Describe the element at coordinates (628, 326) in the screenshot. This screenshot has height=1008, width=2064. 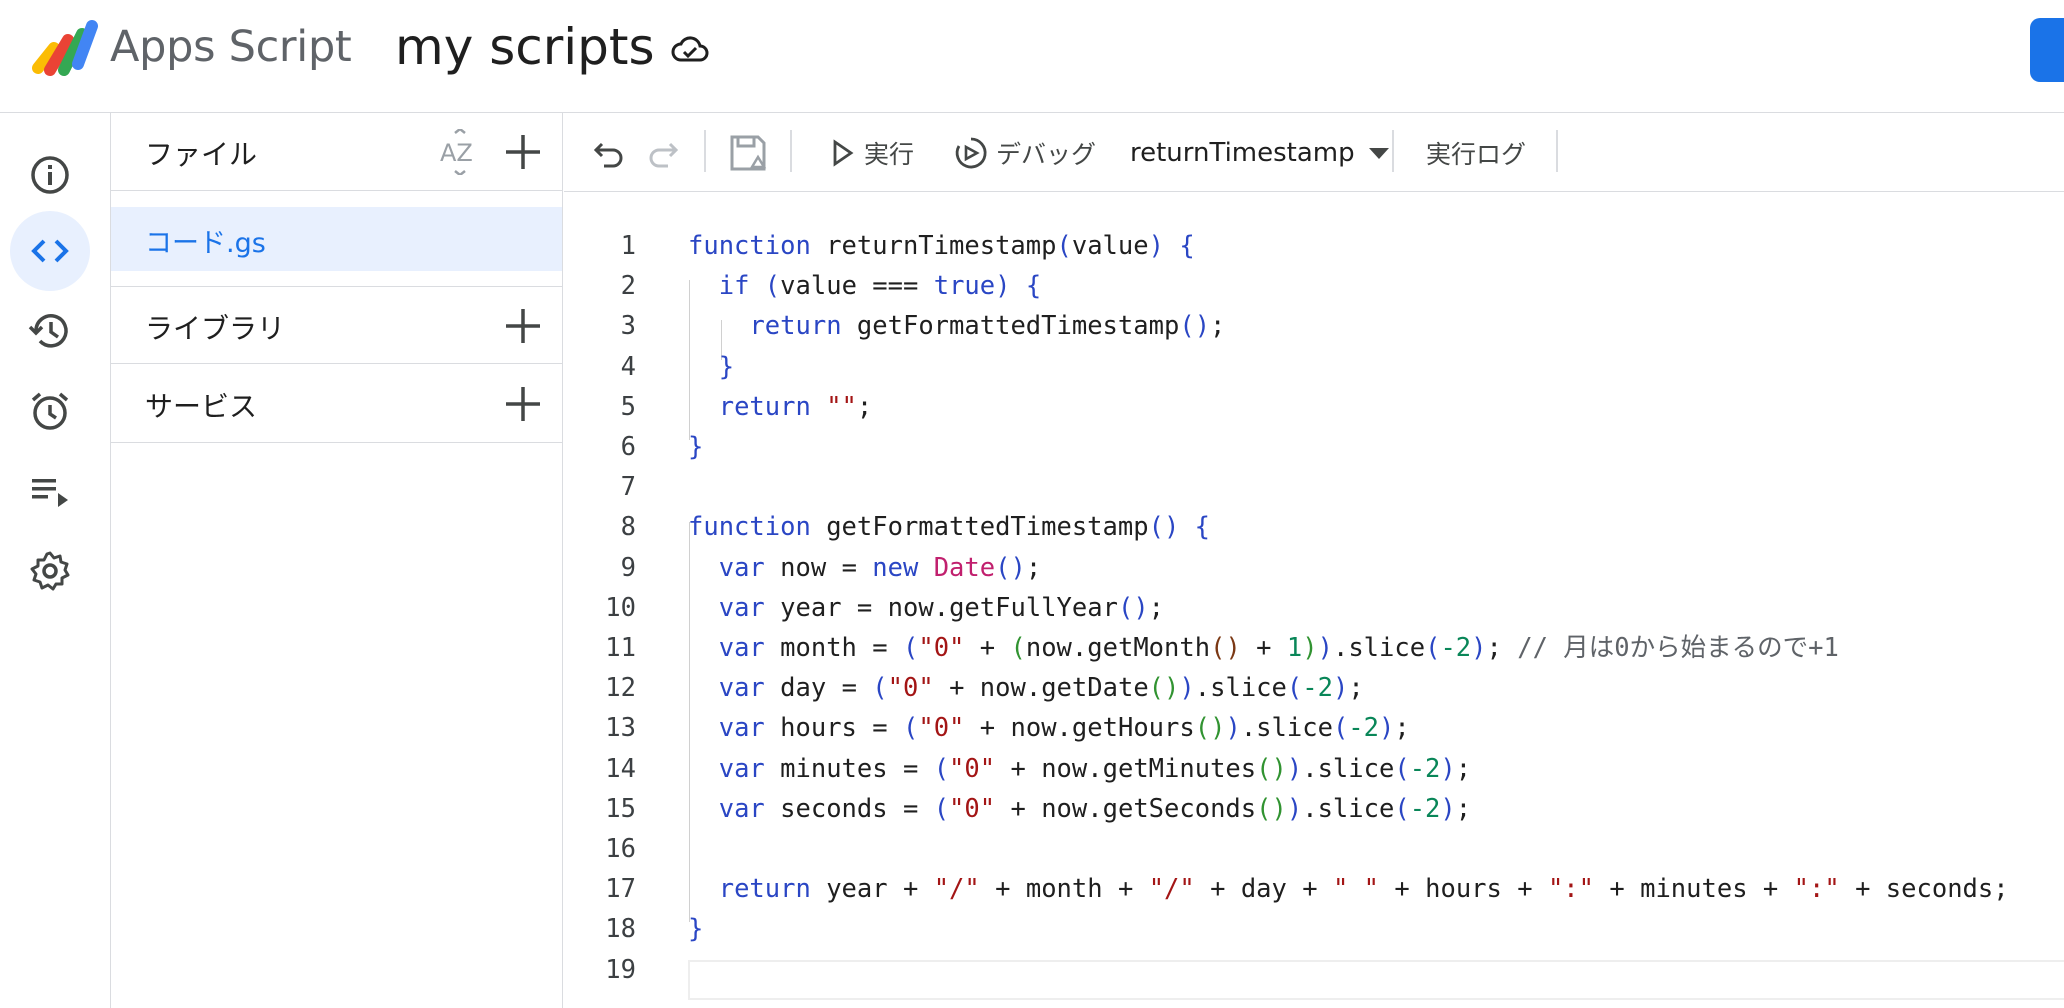
I see `line-number: 3` at that location.